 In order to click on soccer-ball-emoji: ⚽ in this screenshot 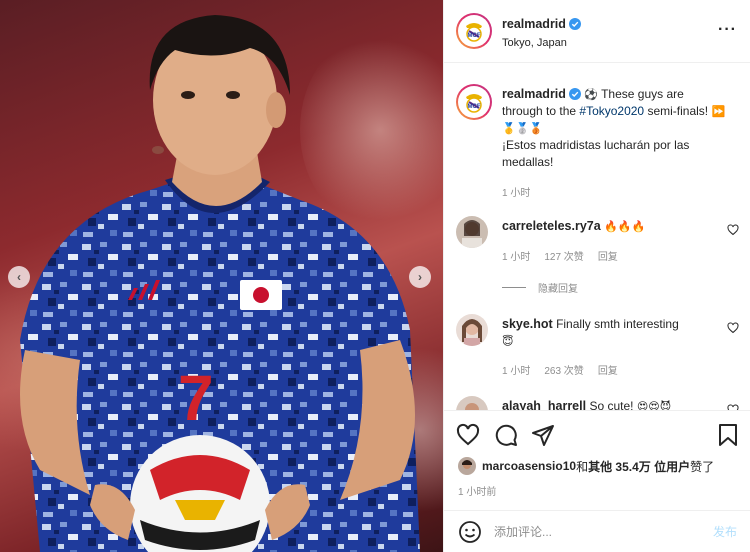, I will do `click(591, 94)`.